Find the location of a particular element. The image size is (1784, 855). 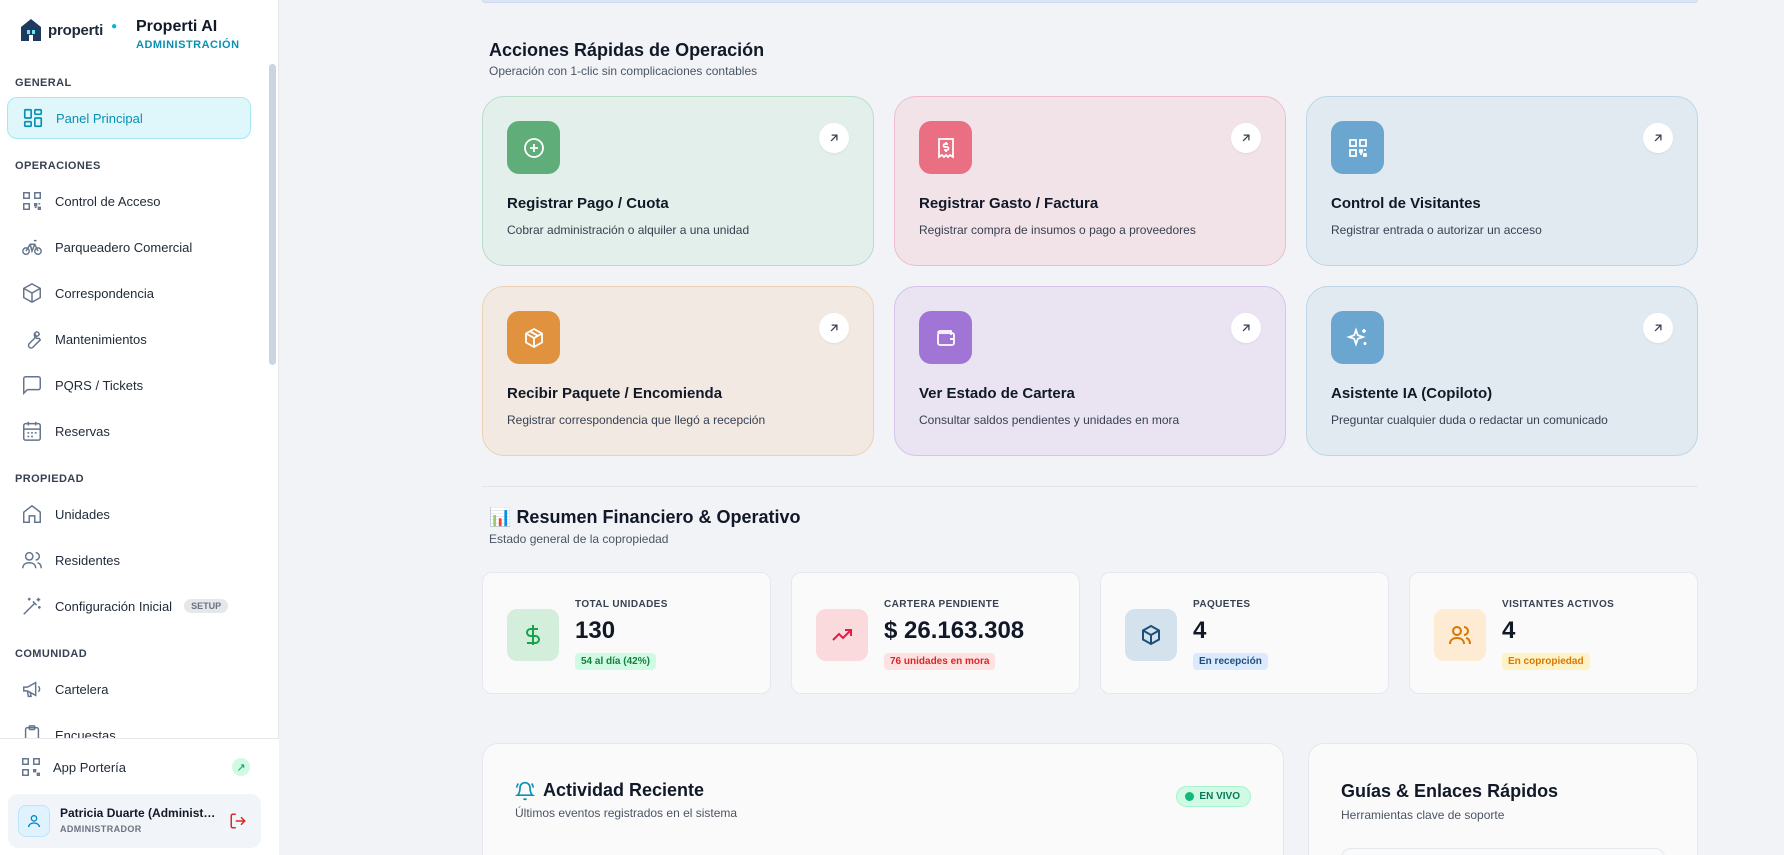

app-subtitle-text: ADMINISTRACIÓN is located at coordinates (188, 45).